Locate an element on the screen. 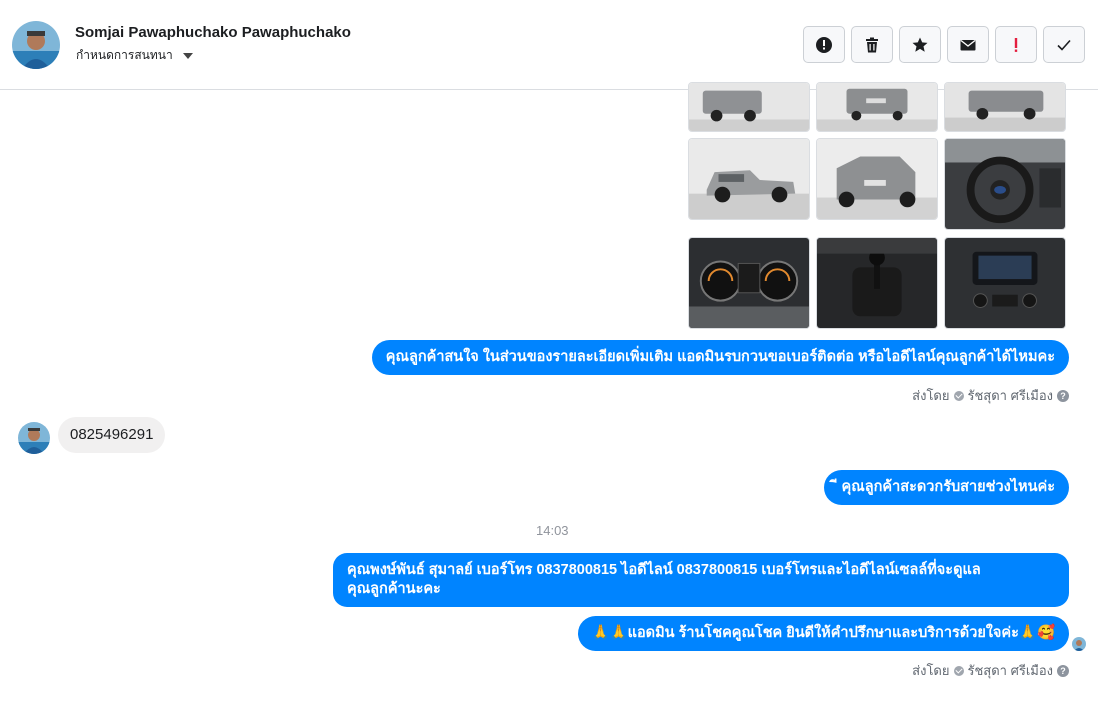 This screenshot has width=1098, height=709. checkmark-icon is located at coordinates (1064, 45).